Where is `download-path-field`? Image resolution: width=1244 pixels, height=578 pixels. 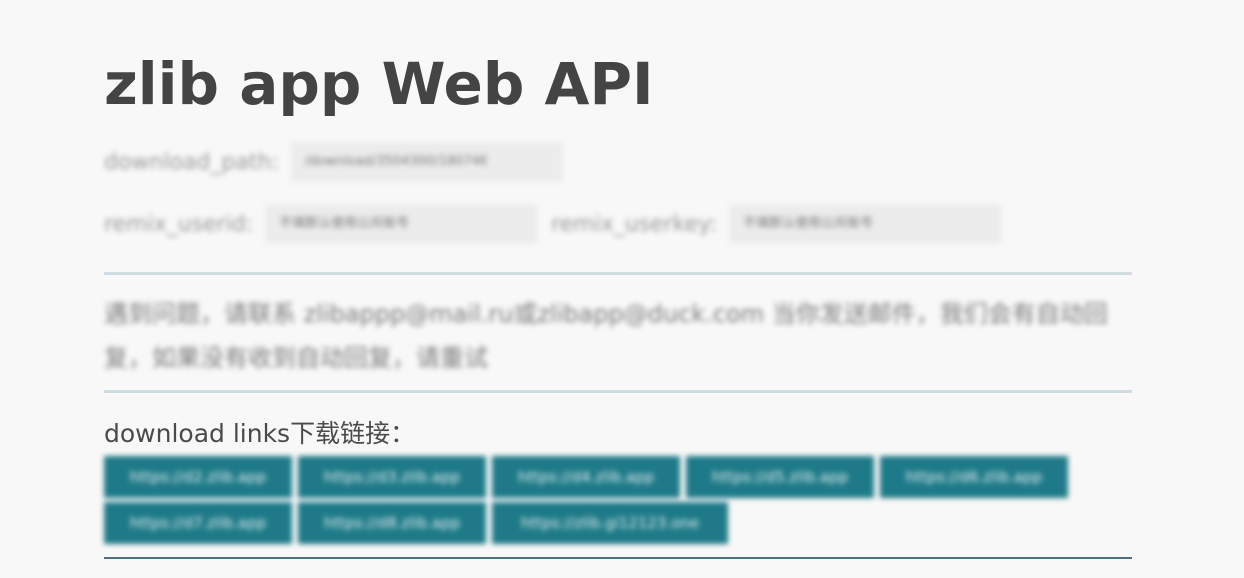
download-path-field is located at coordinates (426, 162).